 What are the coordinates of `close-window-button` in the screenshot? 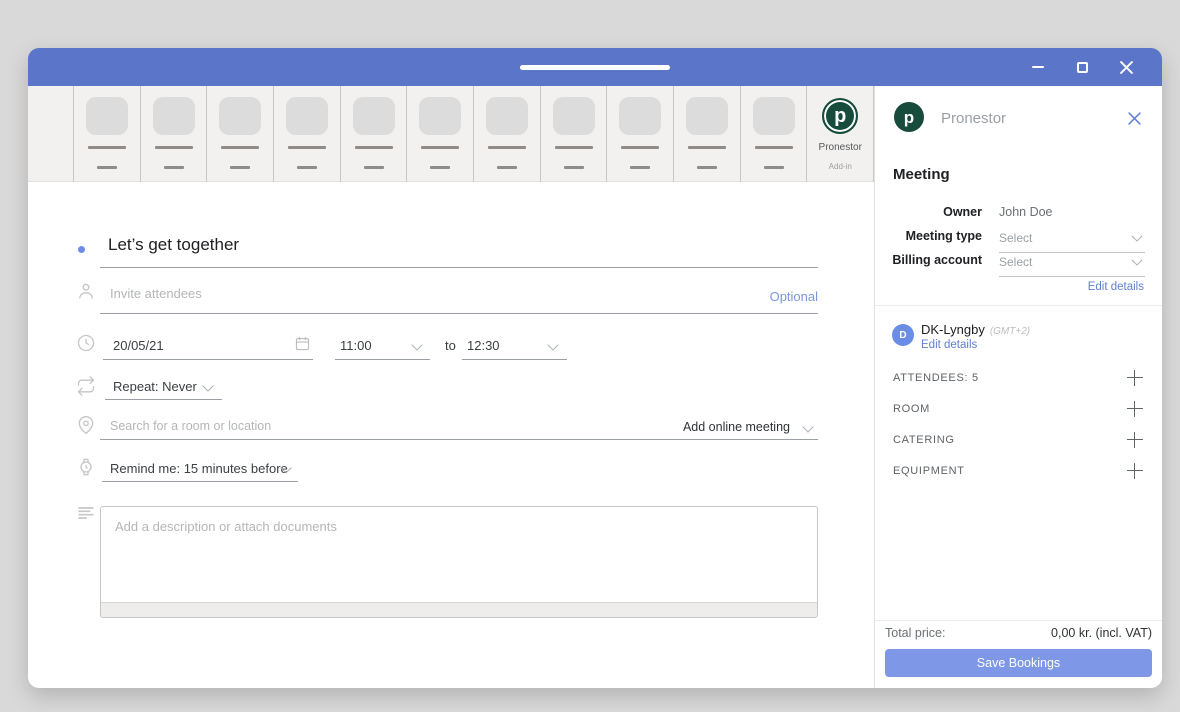 It's located at (1126, 67).